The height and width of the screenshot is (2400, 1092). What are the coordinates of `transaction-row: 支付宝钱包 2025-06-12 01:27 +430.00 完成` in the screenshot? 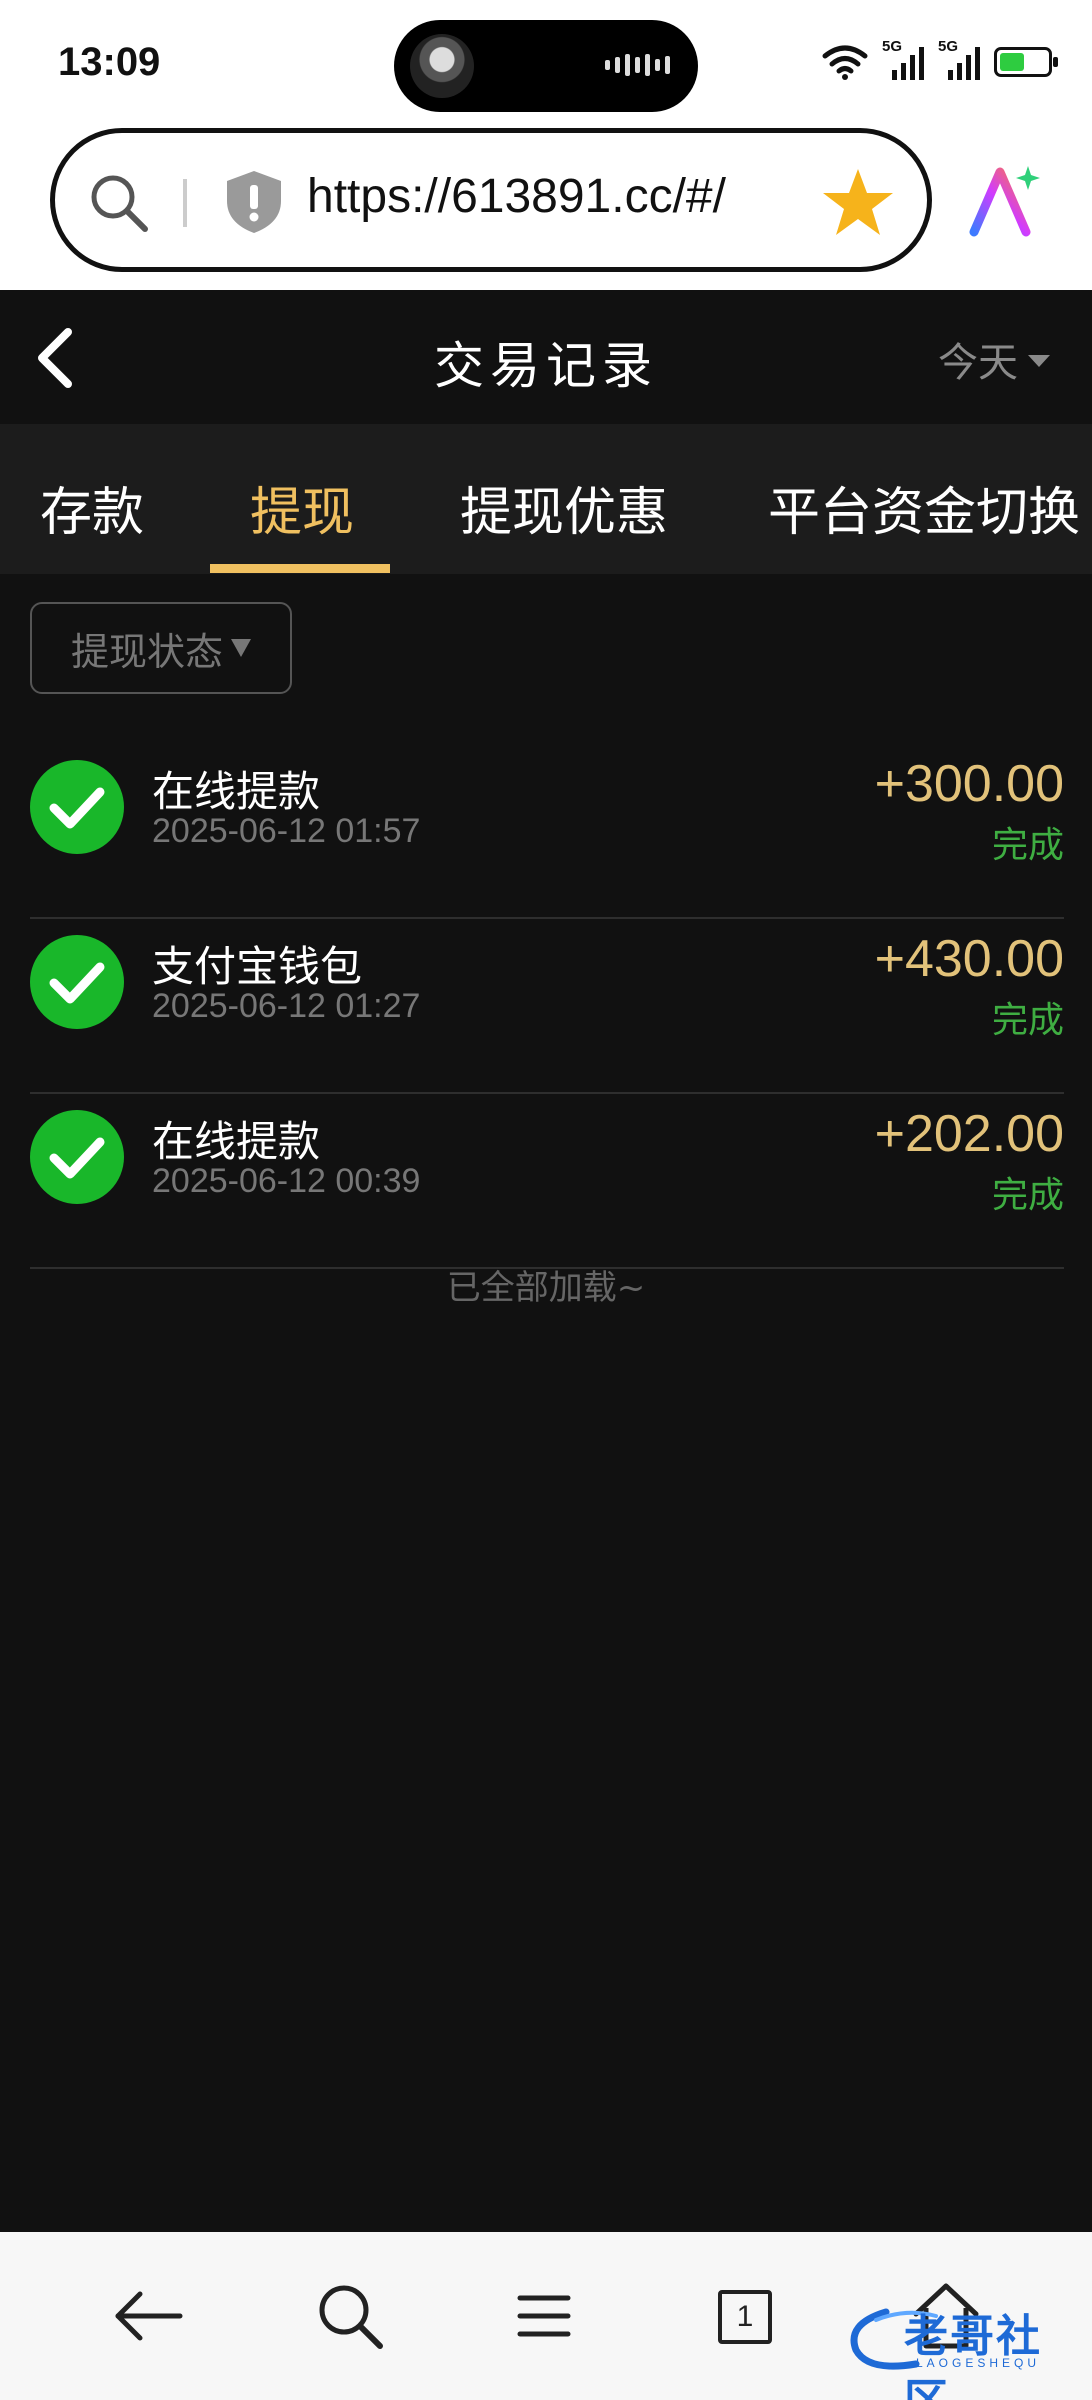 It's located at (547, 1006).